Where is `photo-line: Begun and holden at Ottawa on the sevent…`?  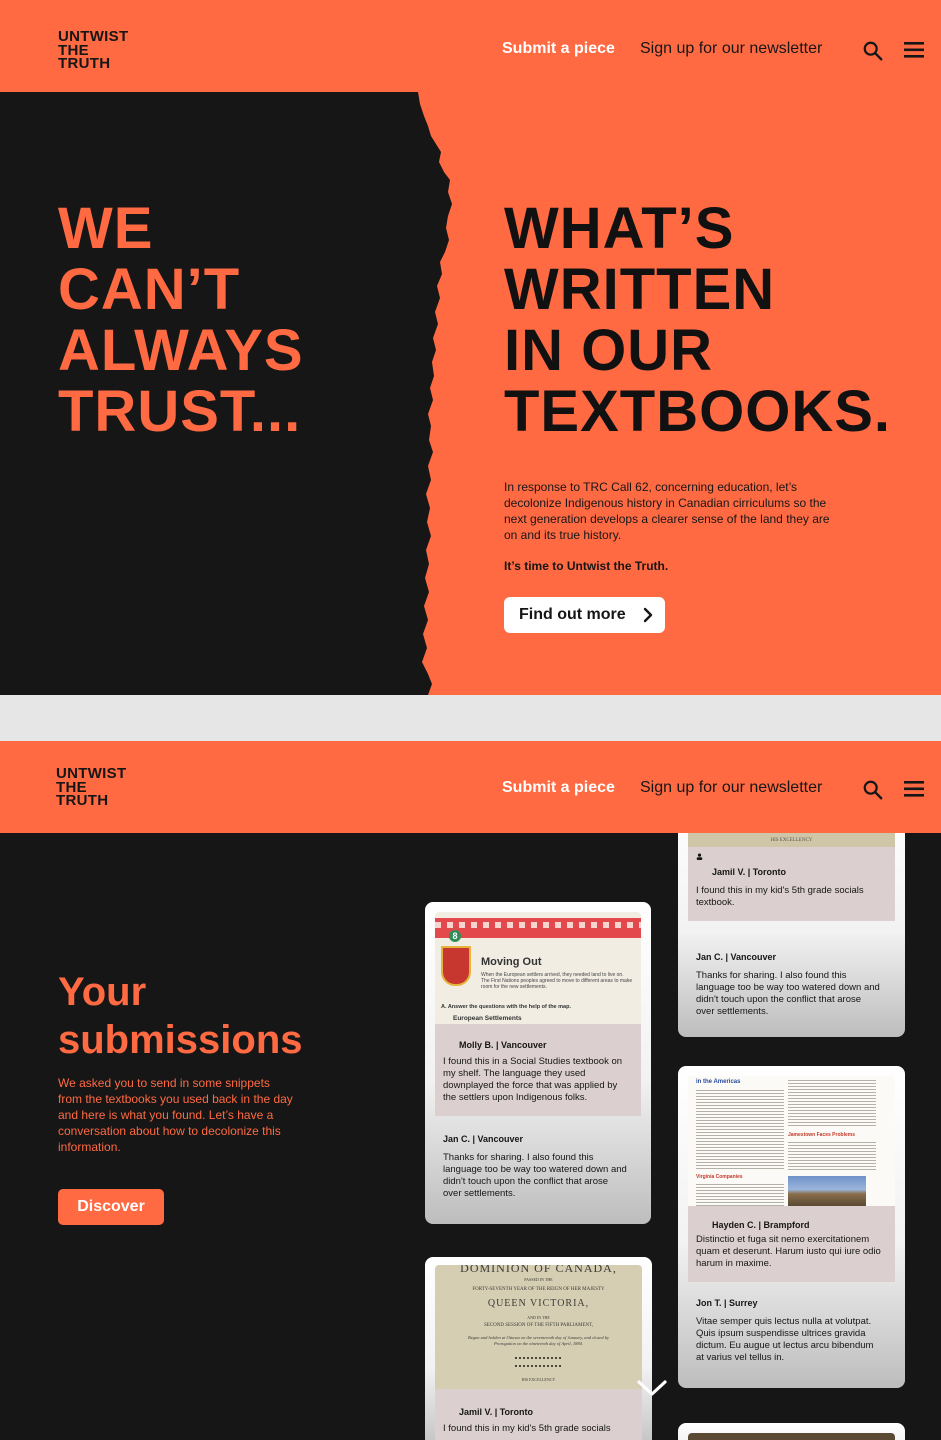 photo-line: Begun and holden at Ottawa on the sevent… is located at coordinates (538, 1340).